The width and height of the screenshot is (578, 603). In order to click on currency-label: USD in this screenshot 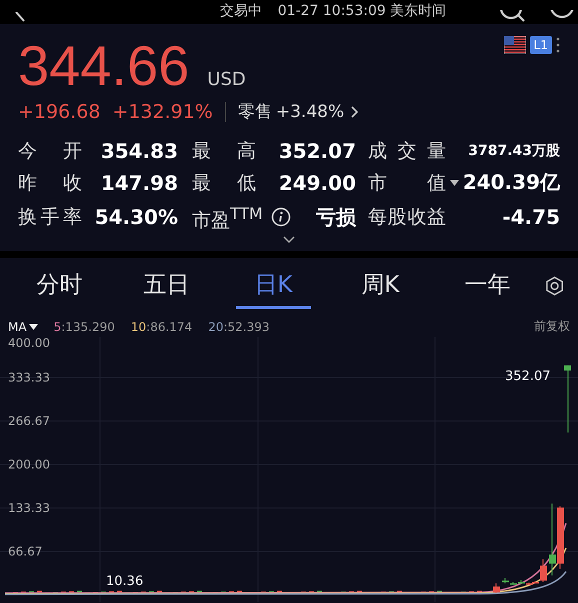, I will do `click(226, 79)`.